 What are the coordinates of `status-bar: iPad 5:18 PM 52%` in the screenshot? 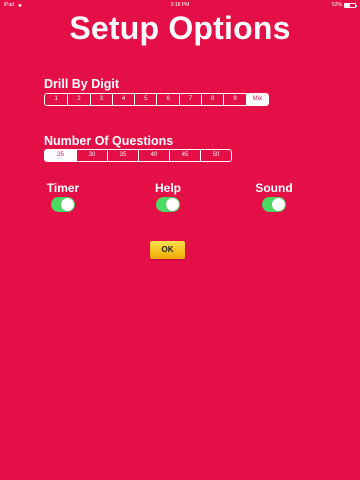 It's located at (180, 5).